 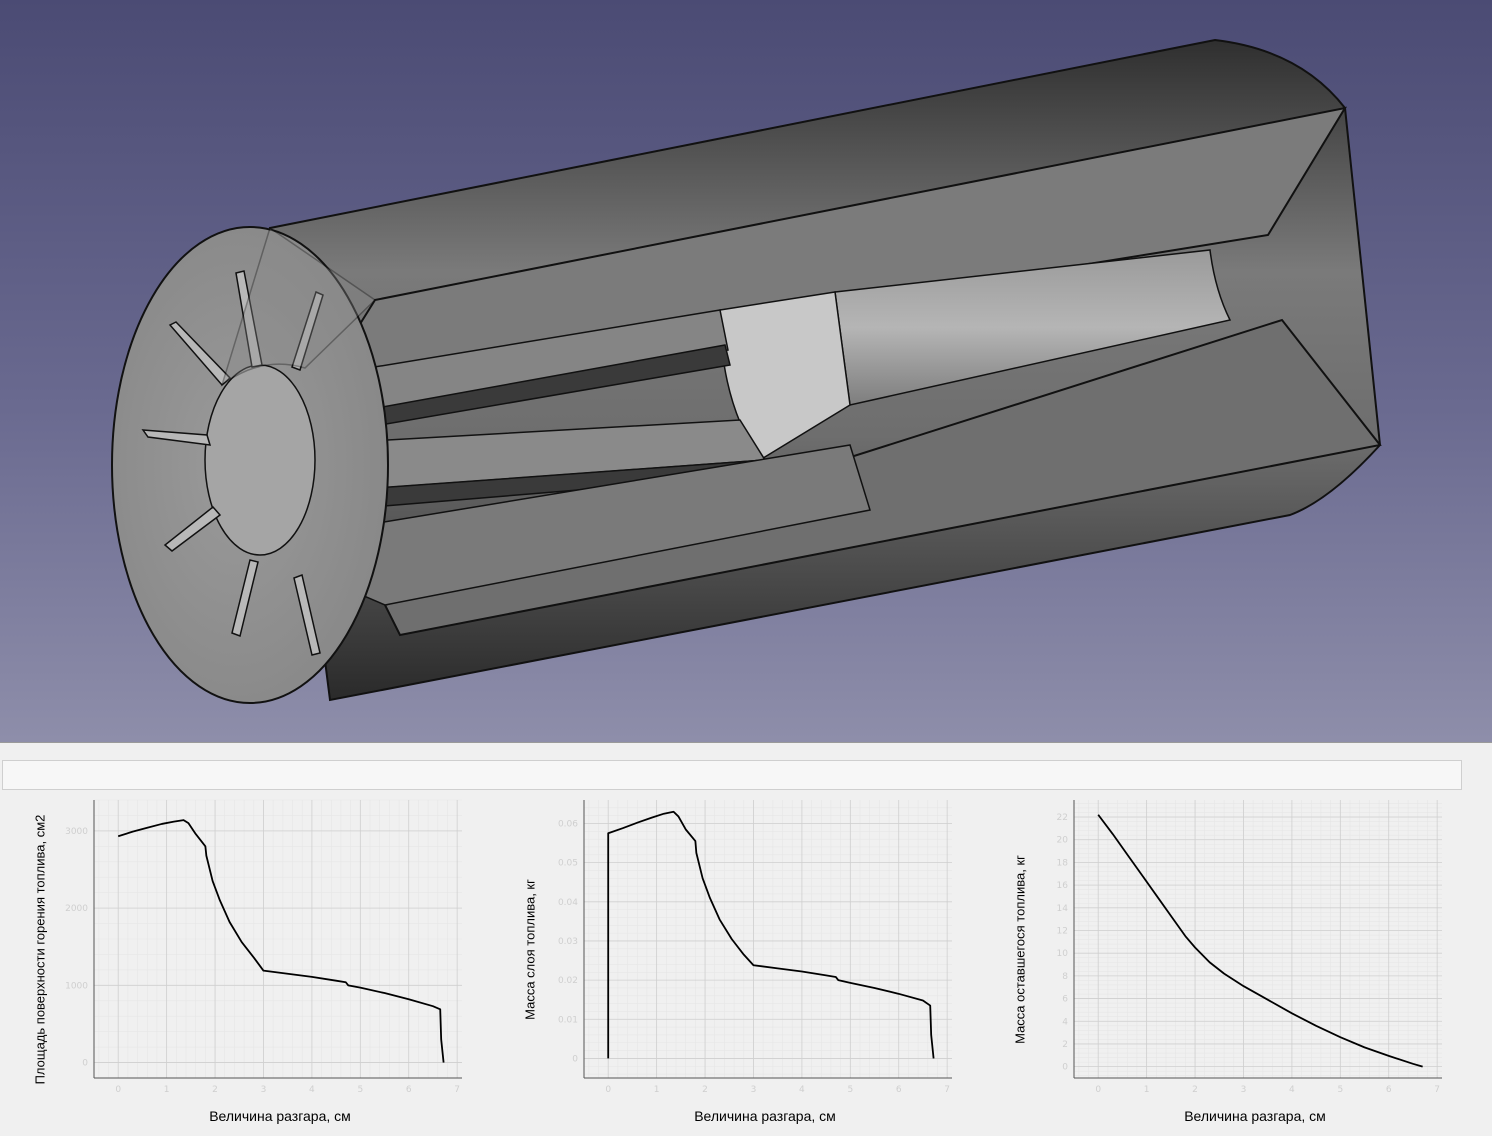 What do you see at coordinates (568, 903) in the screenshot?
I see `y-tick-label: 0.04` at bounding box center [568, 903].